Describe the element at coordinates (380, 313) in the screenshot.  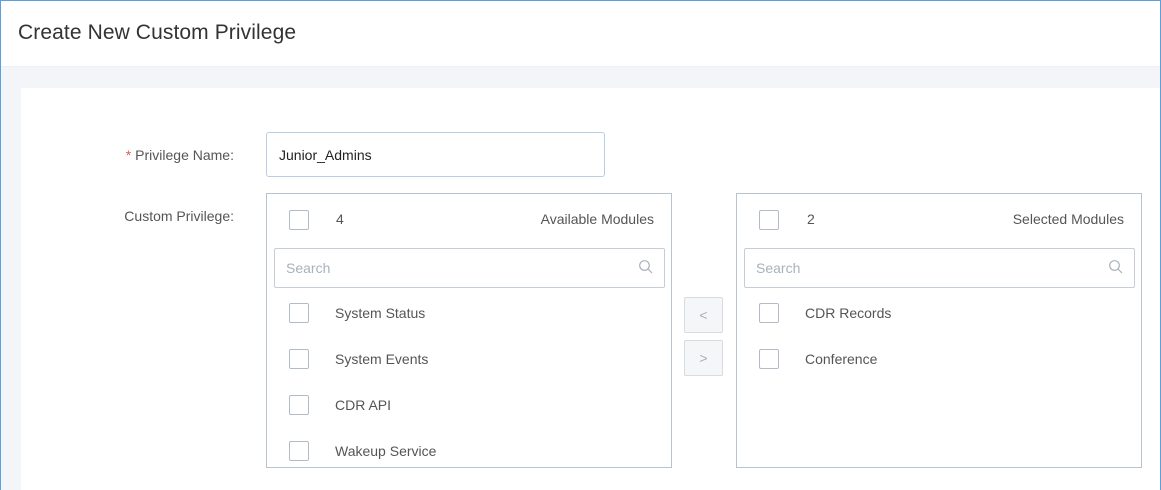
I see `item-label: System Status` at that location.